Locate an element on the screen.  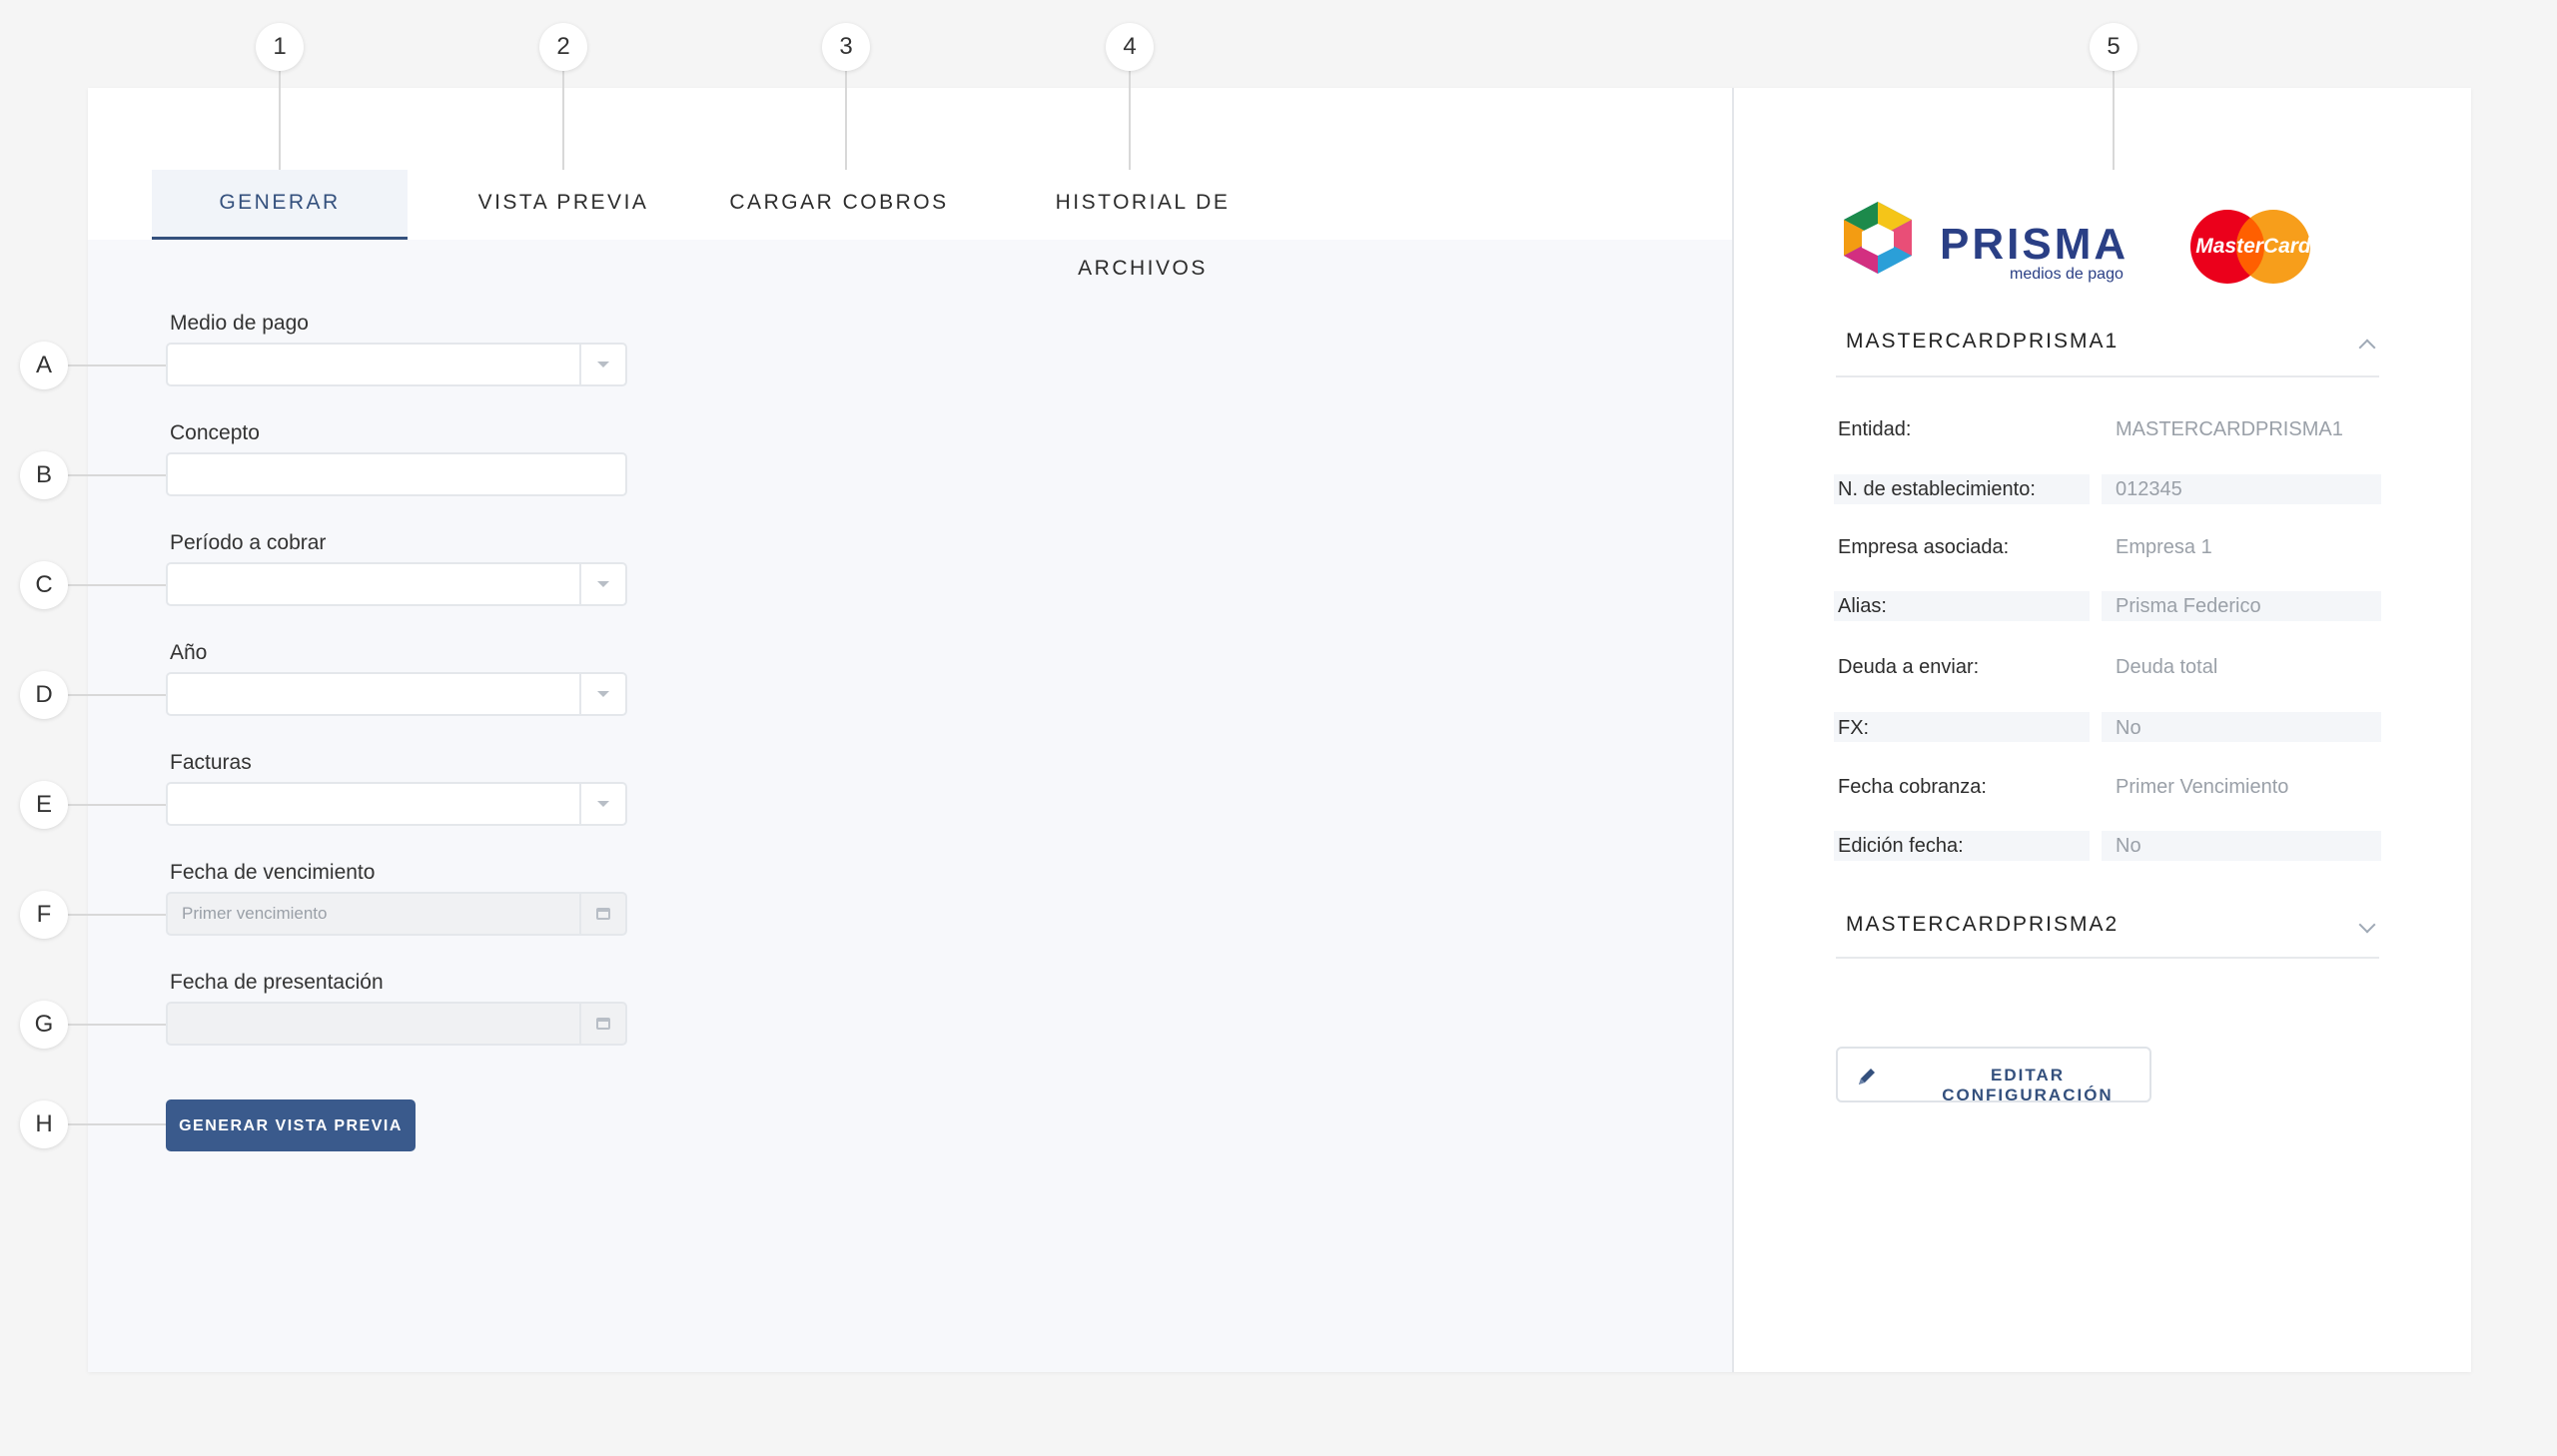
detail-value: Deuda total is located at coordinates (2167, 667).